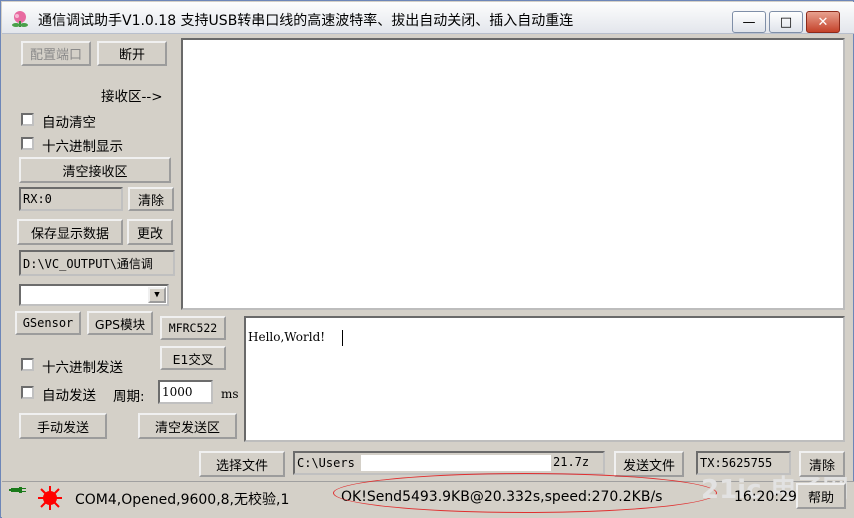 This screenshot has width=854, height=518. Describe the element at coordinates (182, 500) in the screenshot. I see `port-status: COM4,Opened,9600,8,无校验,1` at that location.